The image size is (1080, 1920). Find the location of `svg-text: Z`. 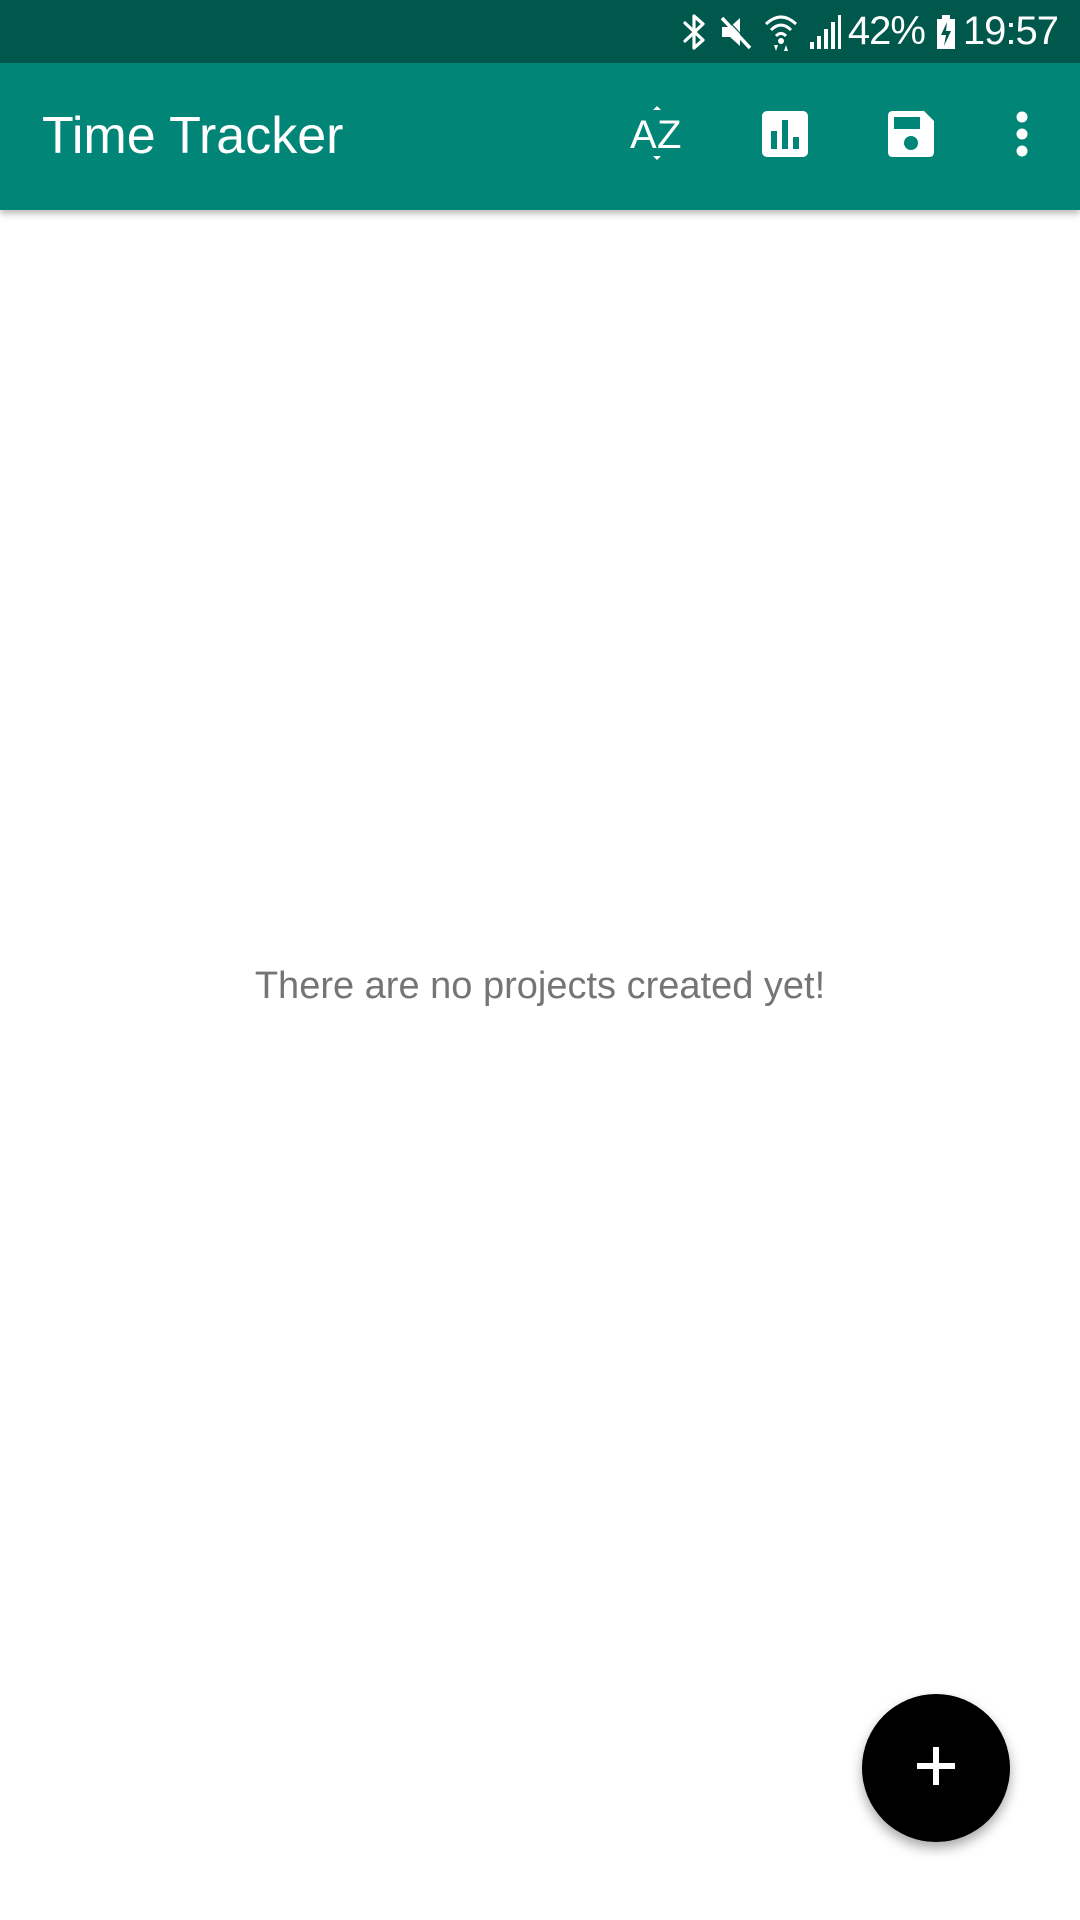

svg-text: Z is located at coordinates (669, 135).